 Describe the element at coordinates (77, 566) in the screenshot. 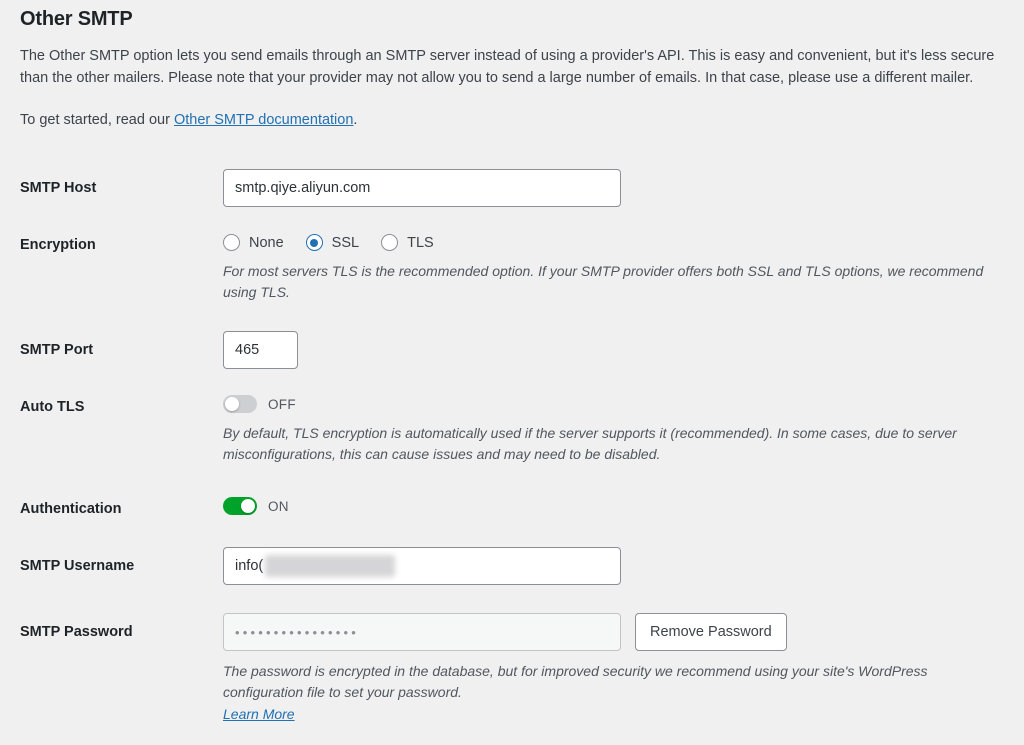

I see `smtp-username-label: SMTP Username` at that location.